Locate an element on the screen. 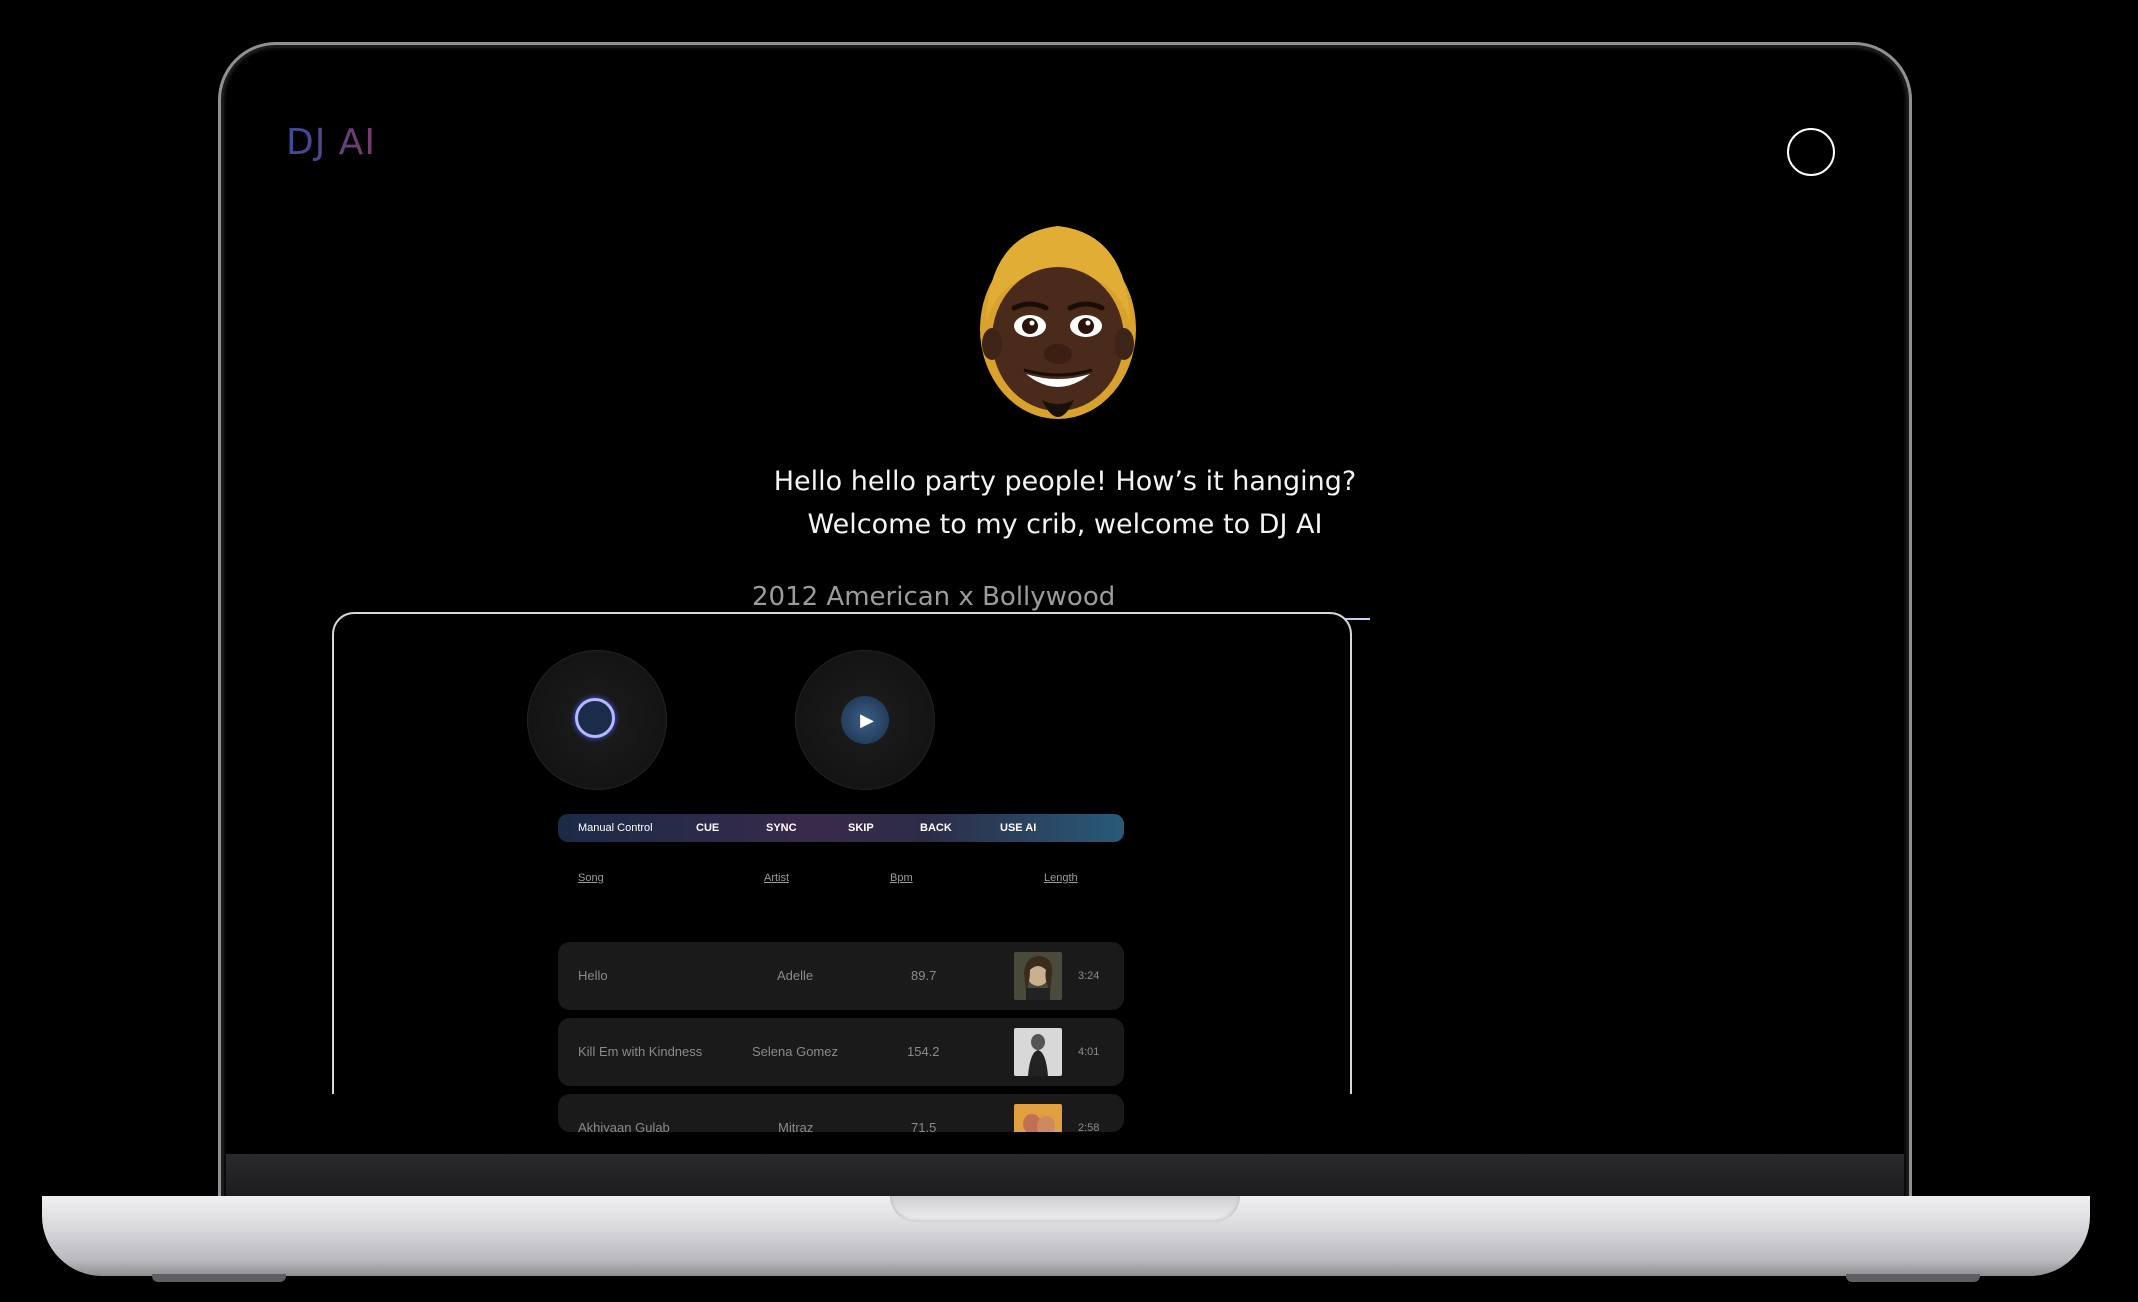 The height and width of the screenshot is (1302, 2138). lid-notch is located at coordinates (1065, 1209).